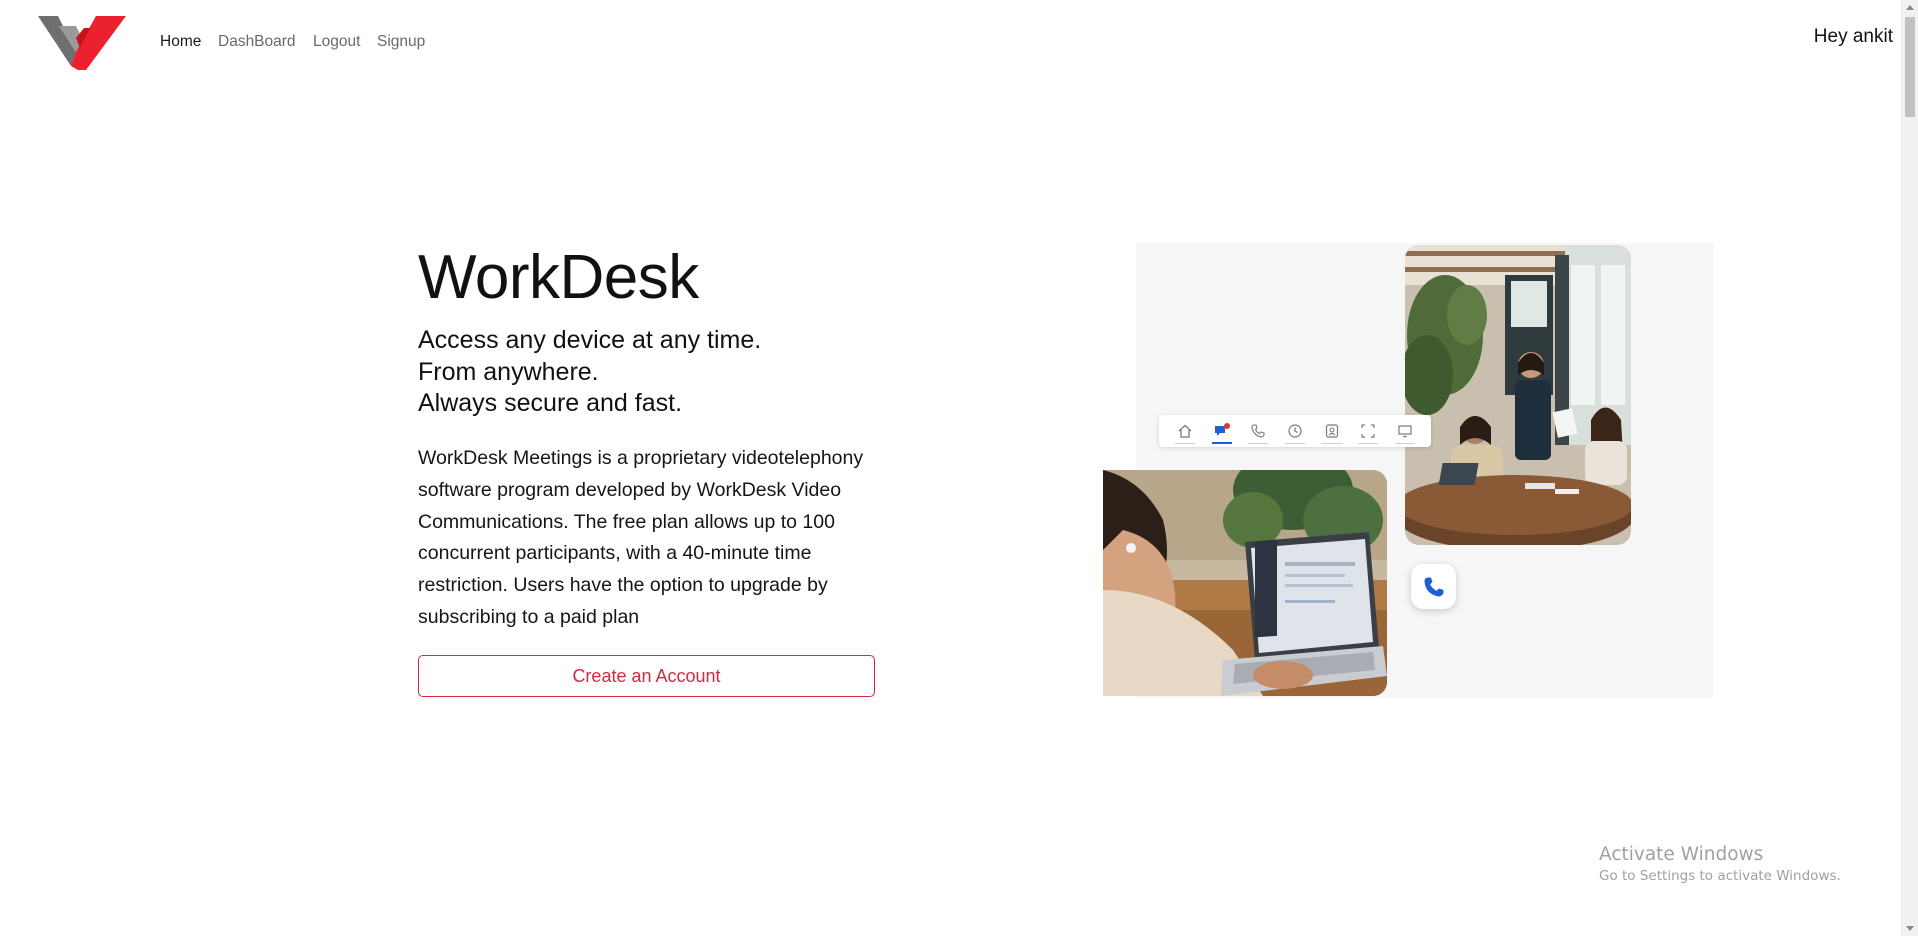 The height and width of the screenshot is (936, 1918). What do you see at coordinates (82, 43) in the screenshot?
I see `workdesk-logo` at bounding box center [82, 43].